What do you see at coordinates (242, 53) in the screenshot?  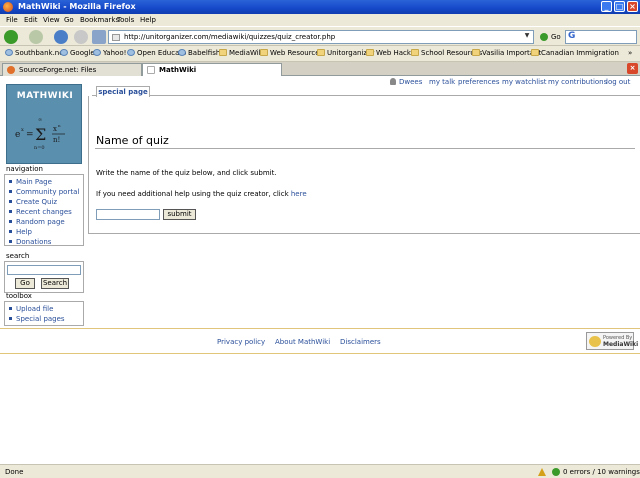 I see `bookmark-folder: MediaWiki` at bounding box center [242, 53].